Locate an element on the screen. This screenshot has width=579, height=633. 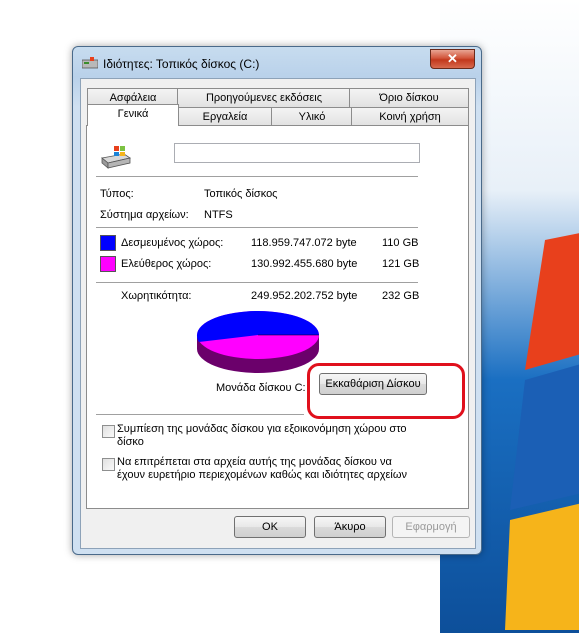
capacity-label: Χωρητικότητα: is located at coordinates (156, 296).